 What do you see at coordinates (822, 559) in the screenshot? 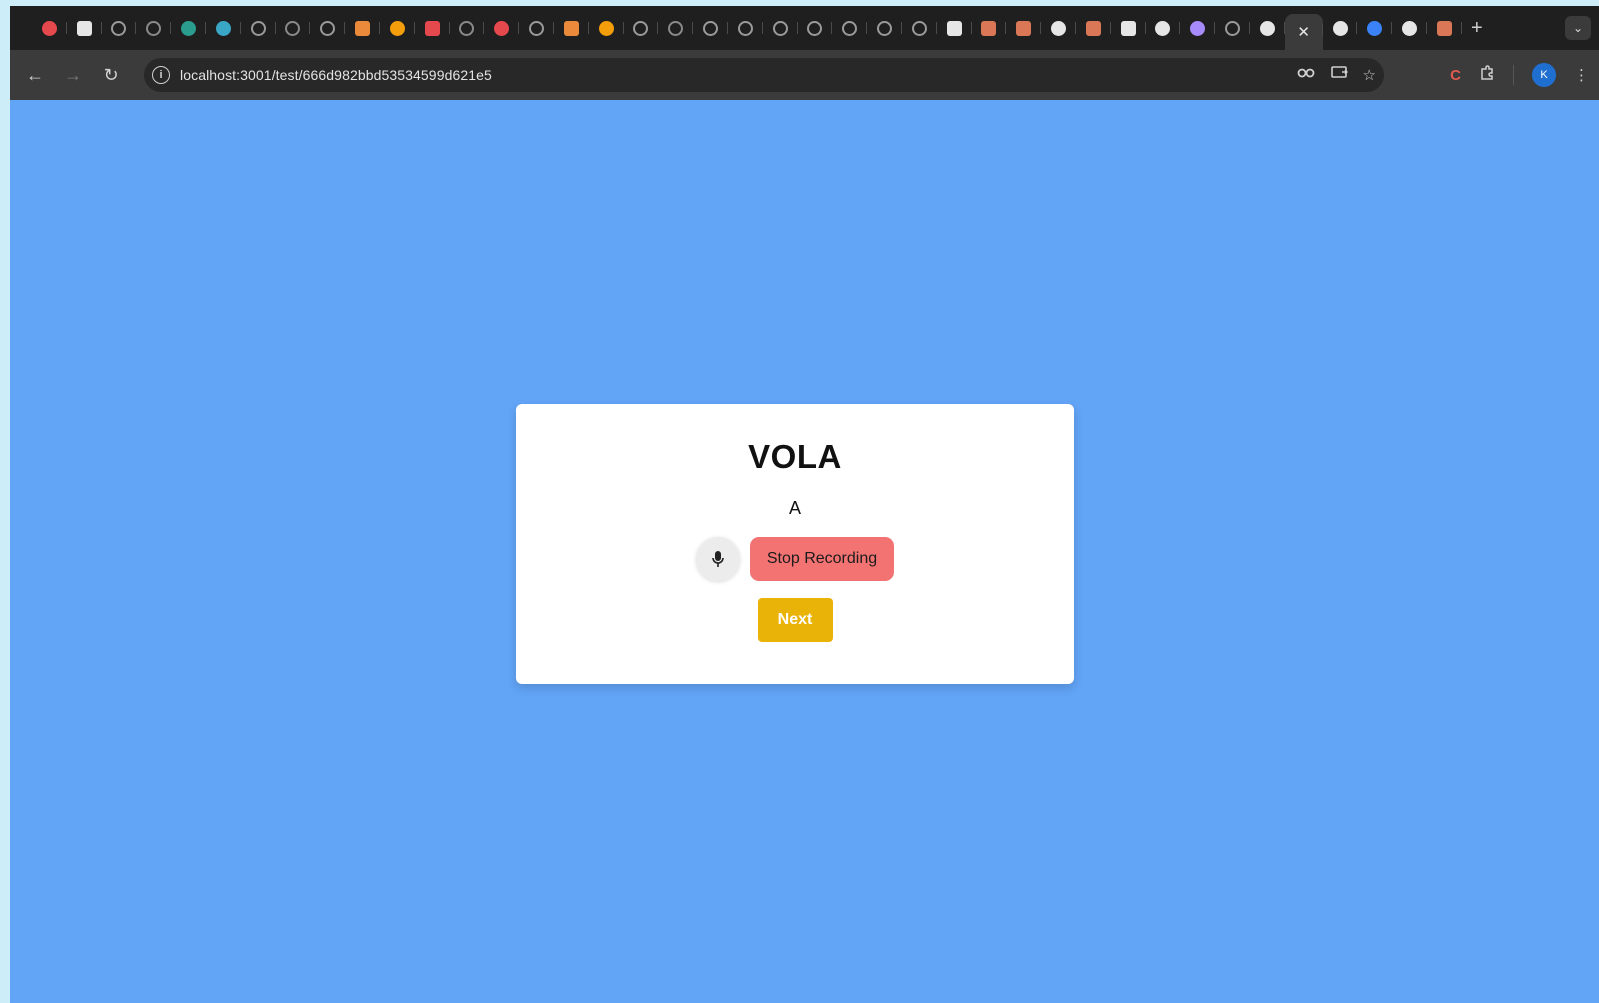
I see `stop-recording-button: Stop Recording` at bounding box center [822, 559].